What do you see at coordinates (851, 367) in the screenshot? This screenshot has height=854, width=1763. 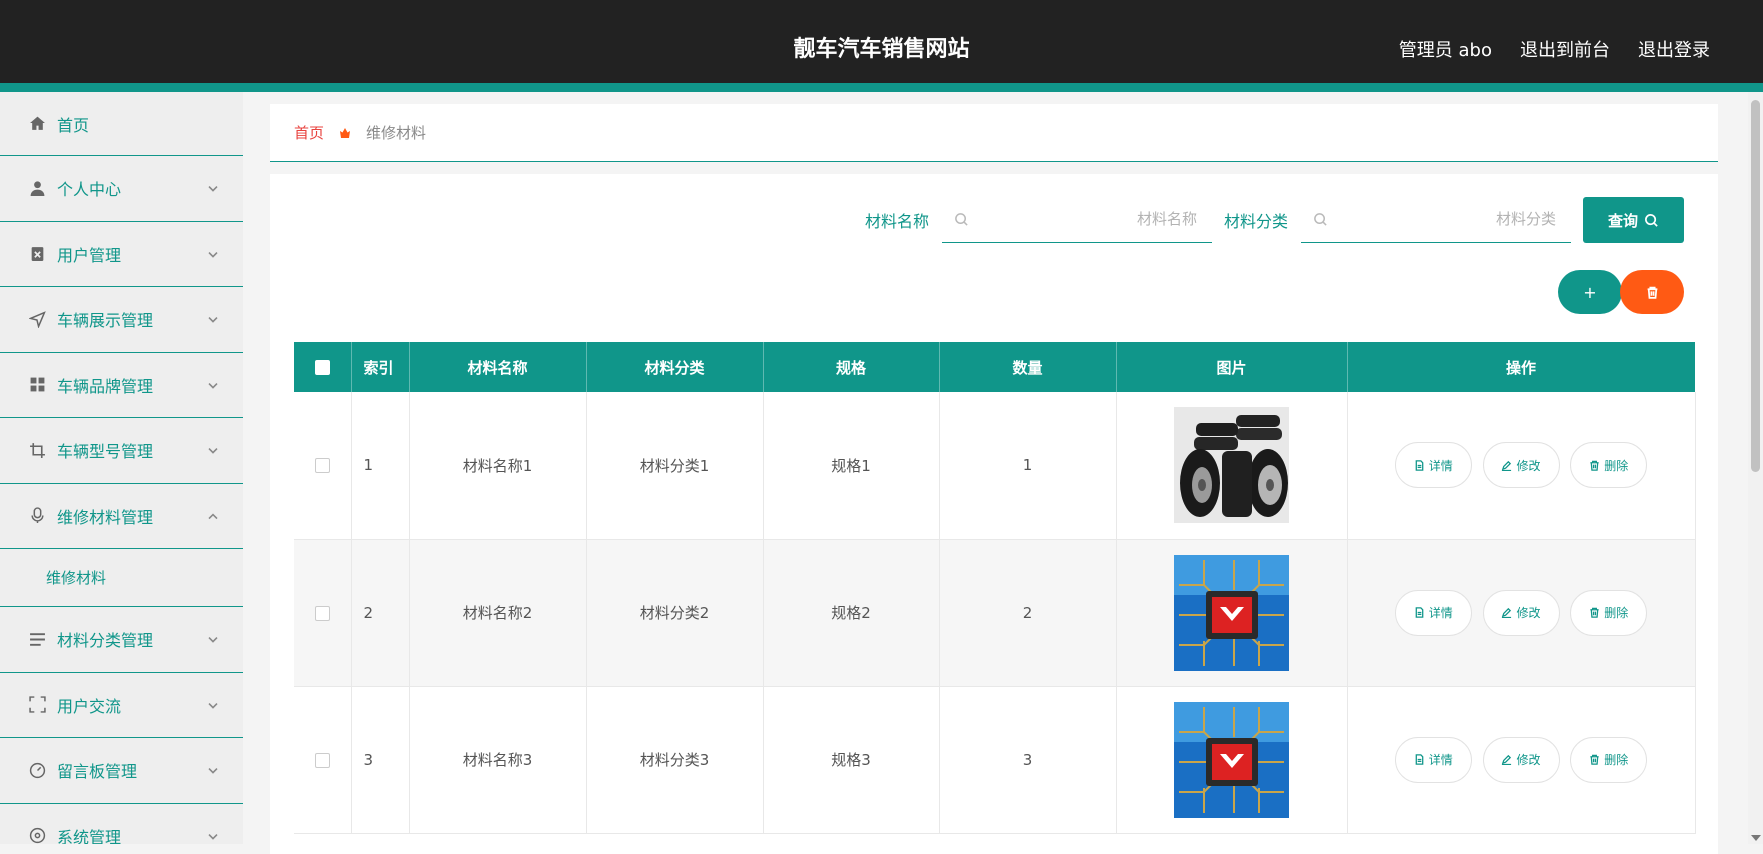 I see `col-spec: 规格` at bounding box center [851, 367].